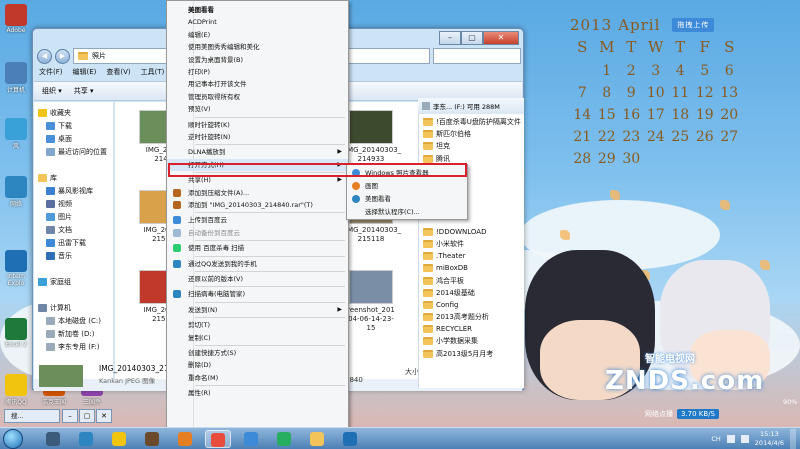  Describe the element at coordinates (656, 93) in the screenshot. I see `calendar-day: 10` at that location.